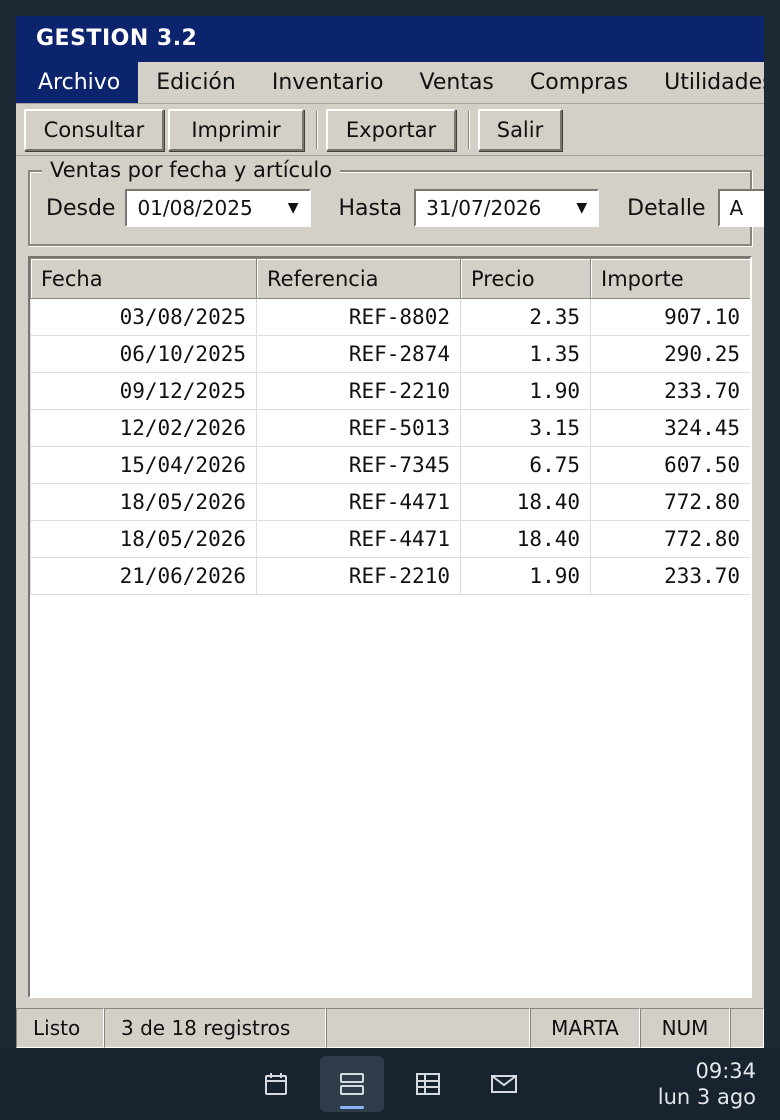 The image size is (780, 1120). I want to click on cell-referencia: REF-5013, so click(358, 428).